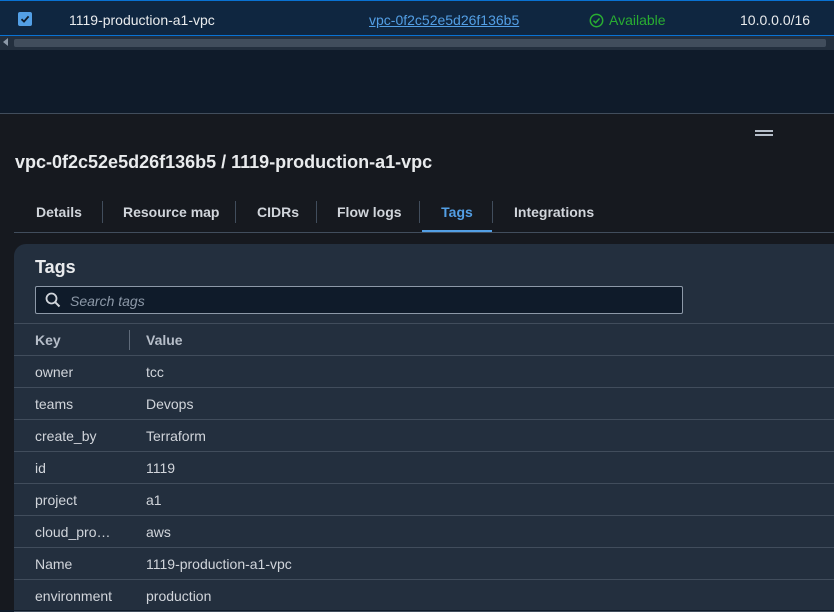 The height and width of the screenshot is (612, 834). What do you see at coordinates (369, 212) in the screenshot?
I see `tab-flow-logs: Flow logs` at bounding box center [369, 212].